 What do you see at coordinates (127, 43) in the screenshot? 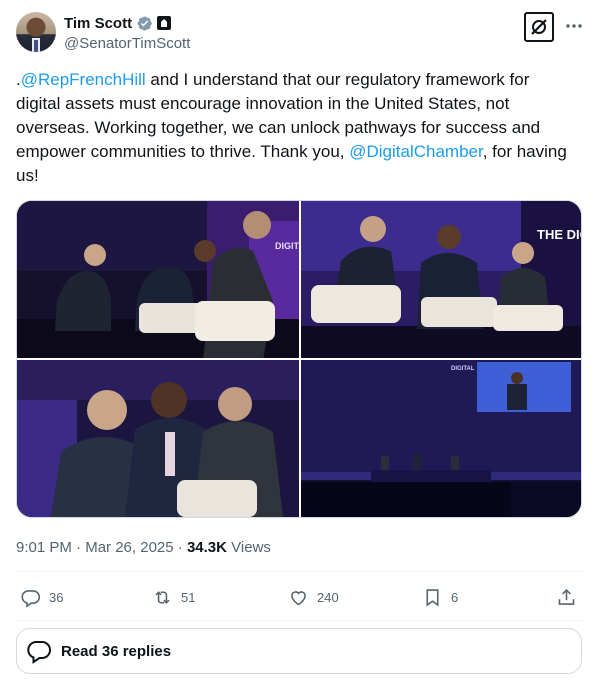
I see `handle: @SenatorTimScott` at bounding box center [127, 43].